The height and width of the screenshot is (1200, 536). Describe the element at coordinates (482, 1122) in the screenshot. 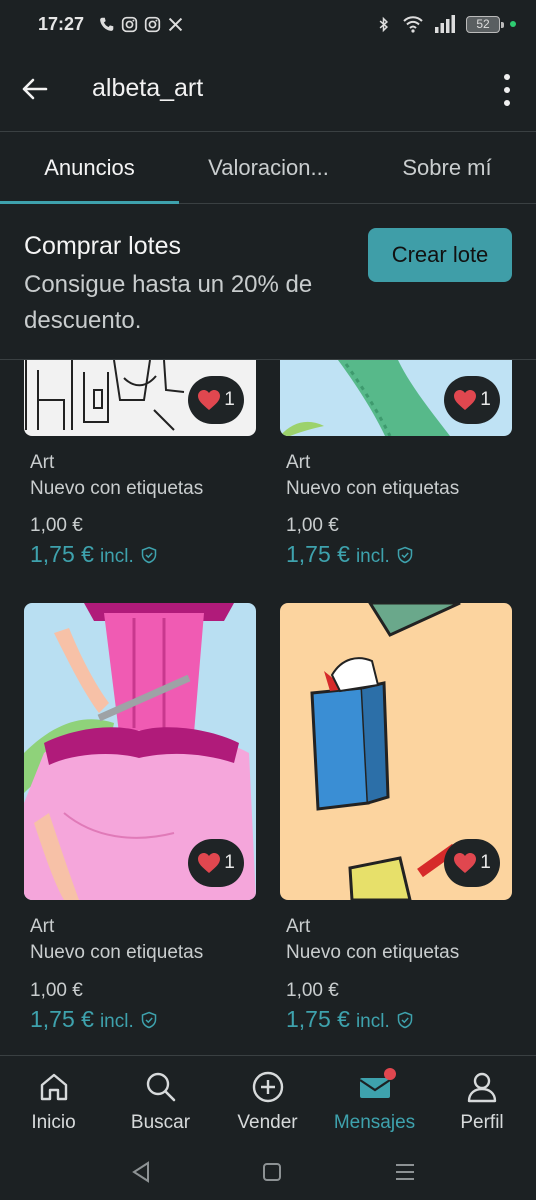

I see `nav-label: Perfil` at that location.